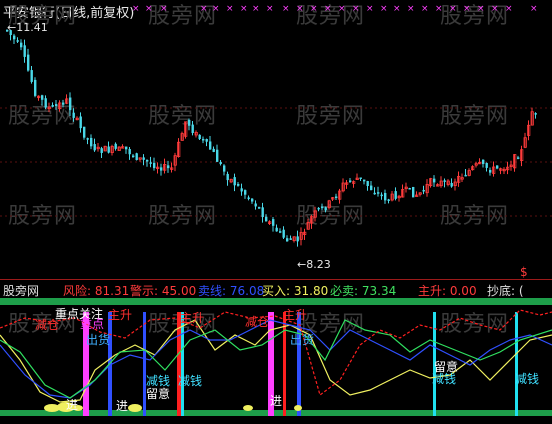  What do you see at coordinates (21, 290) in the screenshot?
I see `indicator-name: 股旁网` at bounding box center [21, 290].